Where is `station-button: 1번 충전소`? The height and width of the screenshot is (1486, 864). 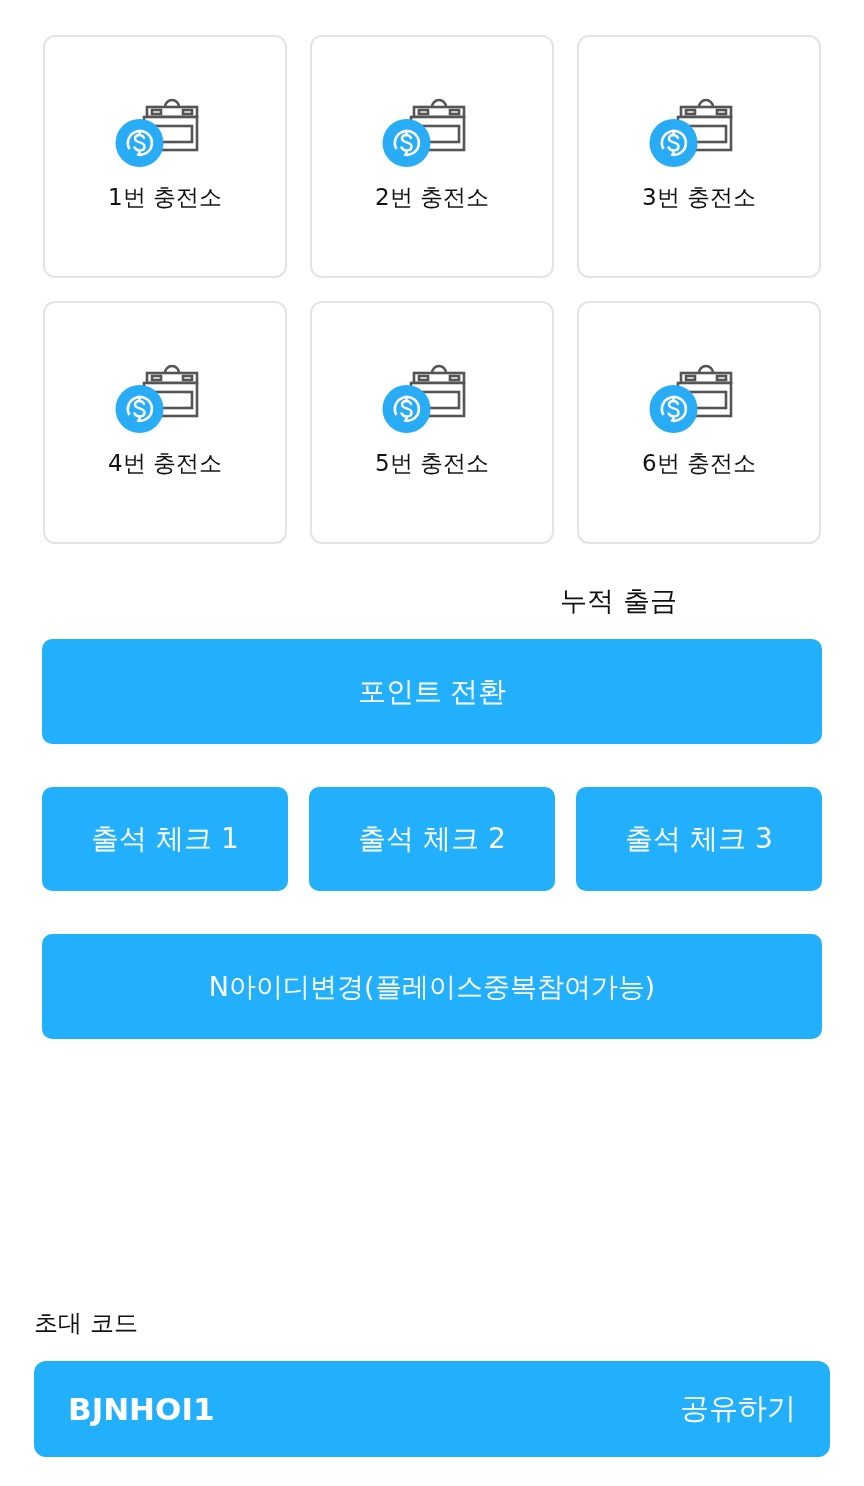
station-button: 1번 충전소 is located at coordinates (165, 156).